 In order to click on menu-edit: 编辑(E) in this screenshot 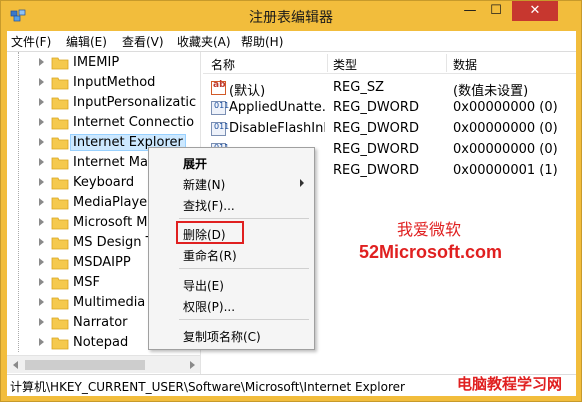, I will do `click(86, 41)`.